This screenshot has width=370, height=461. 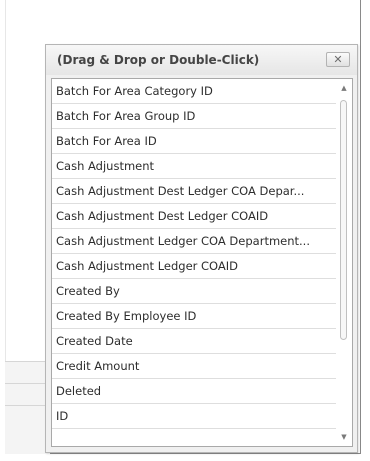 I want to click on field-list-item: Batch For Area ID, so click(x=194, y=141).